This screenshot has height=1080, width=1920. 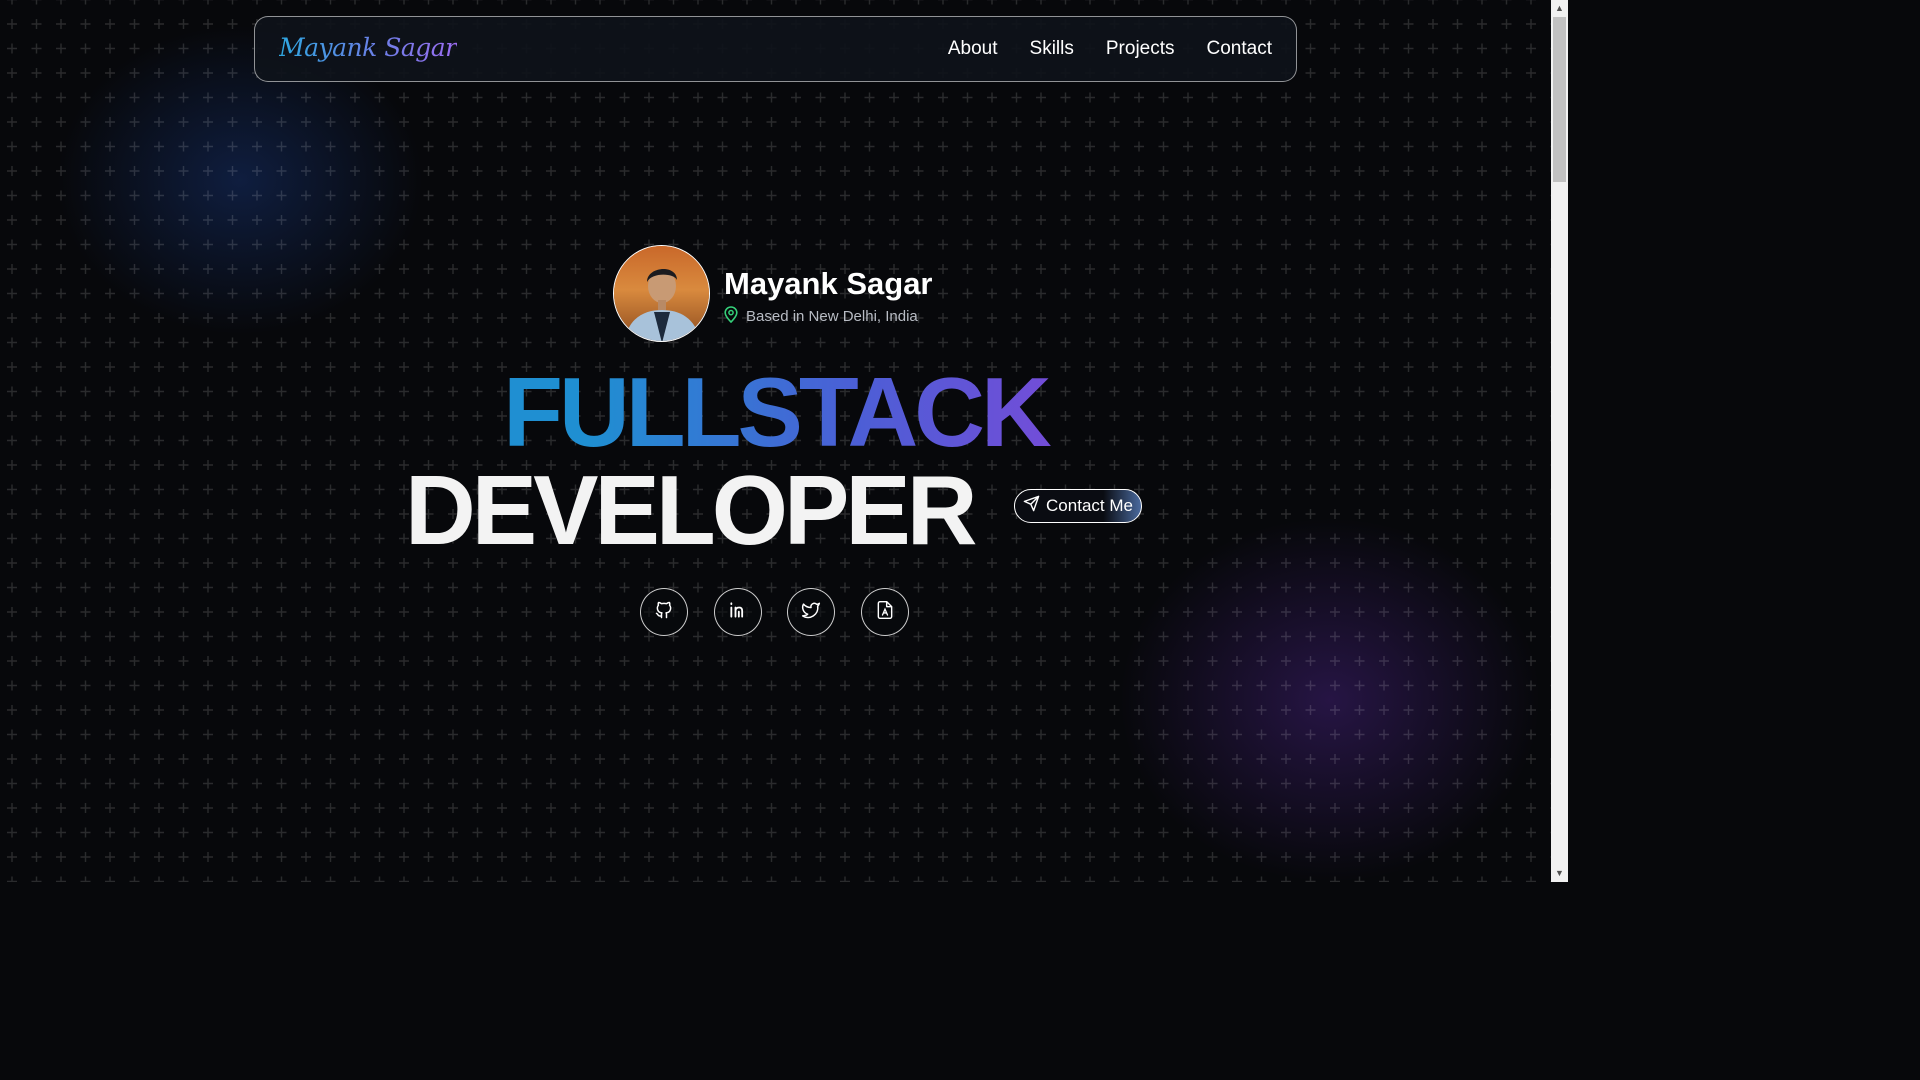 What do you see at coordinates (973, 49) in the screenshot?
I see `nav-link-about: About` at bounding box center [973, 49].